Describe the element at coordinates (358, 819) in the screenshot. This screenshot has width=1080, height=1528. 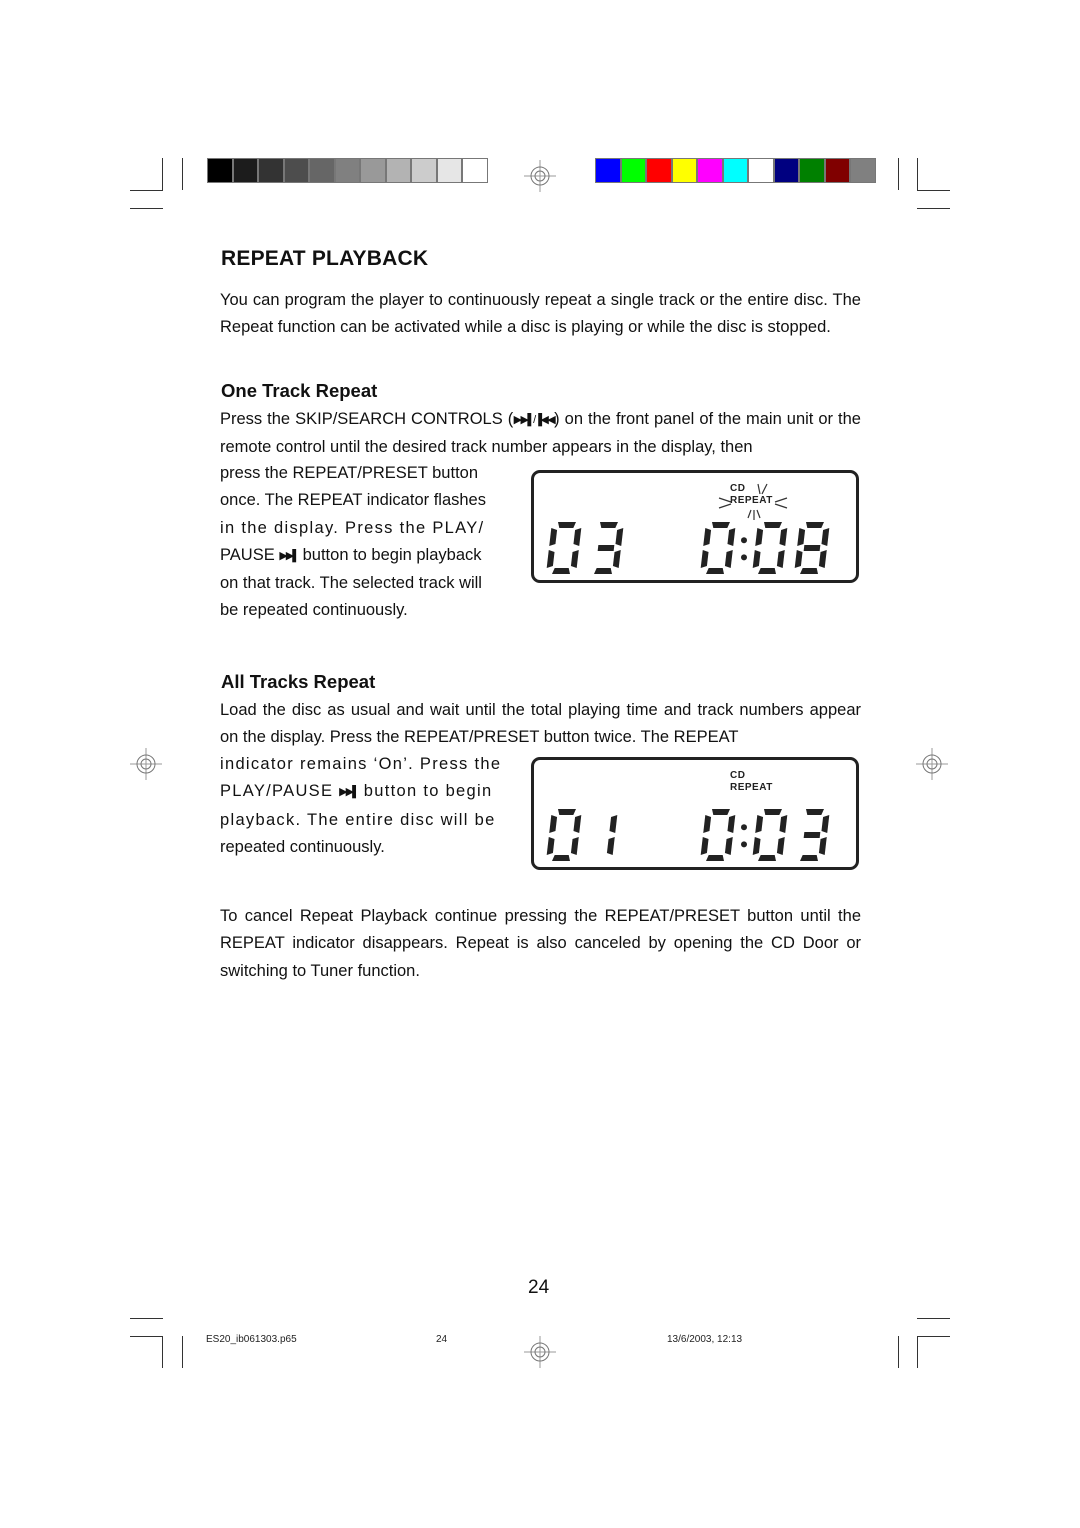
I see `text-line: playback. The entire disc will be` at that location.